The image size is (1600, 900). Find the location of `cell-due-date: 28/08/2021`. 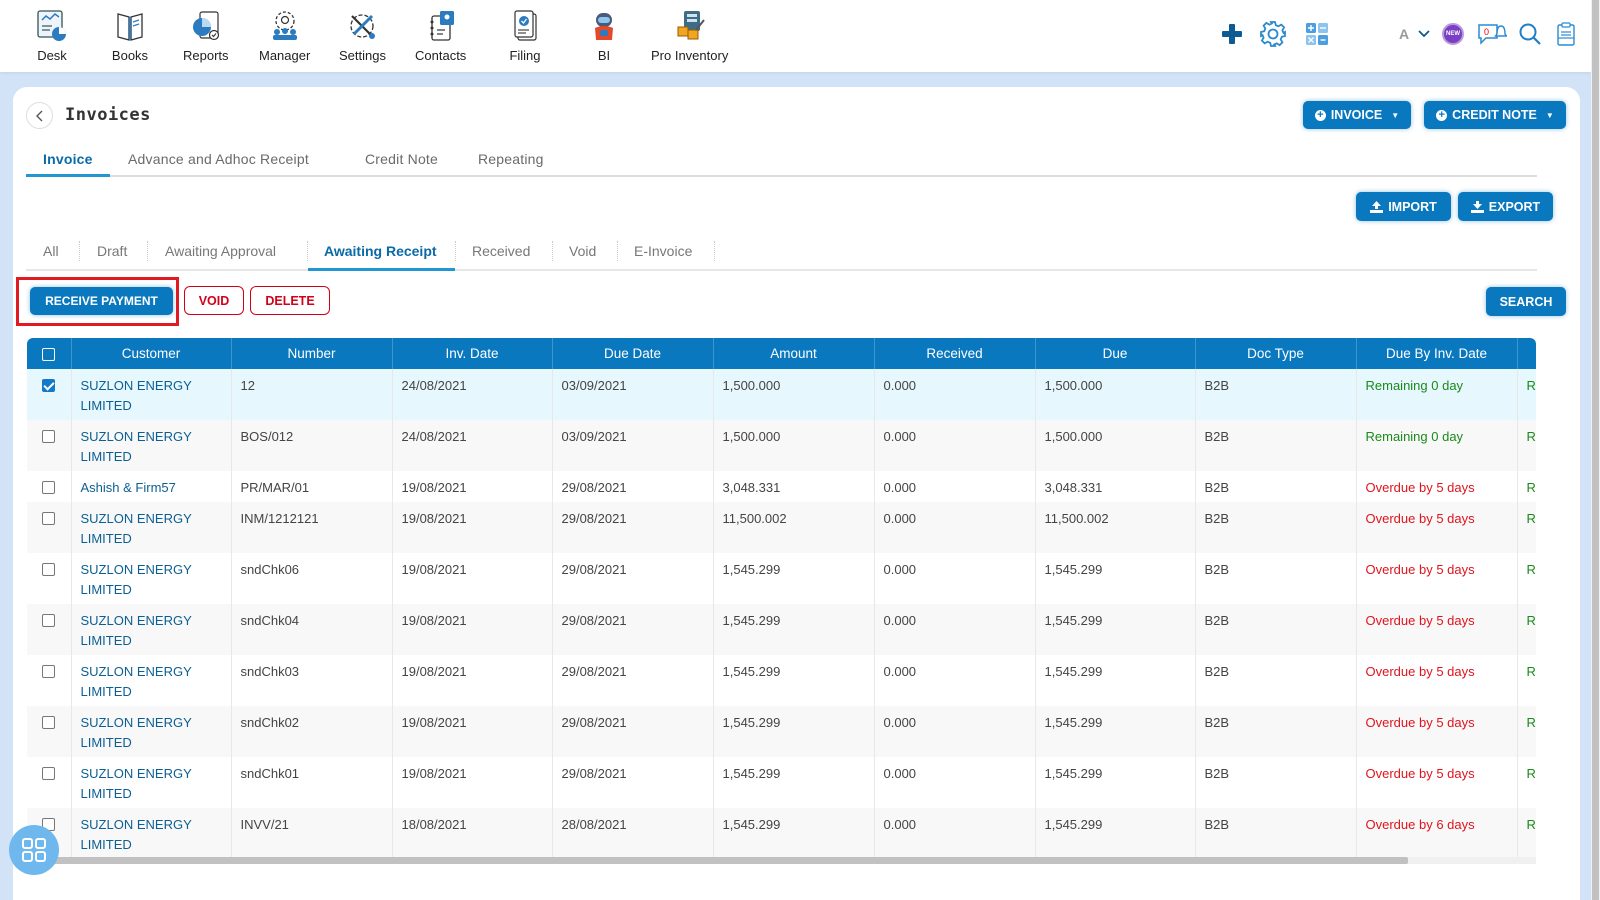

cell-due-date: 28/08/2021 is located at coordinates (633, 833).